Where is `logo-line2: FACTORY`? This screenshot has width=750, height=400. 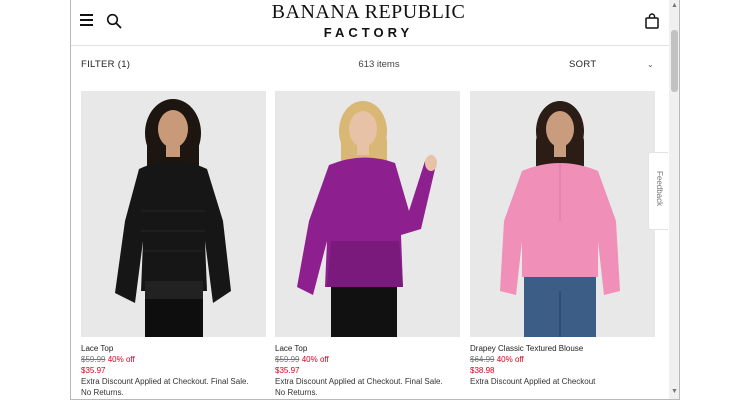
logo-line2: FACTORY is located at coordinates (368, 32).